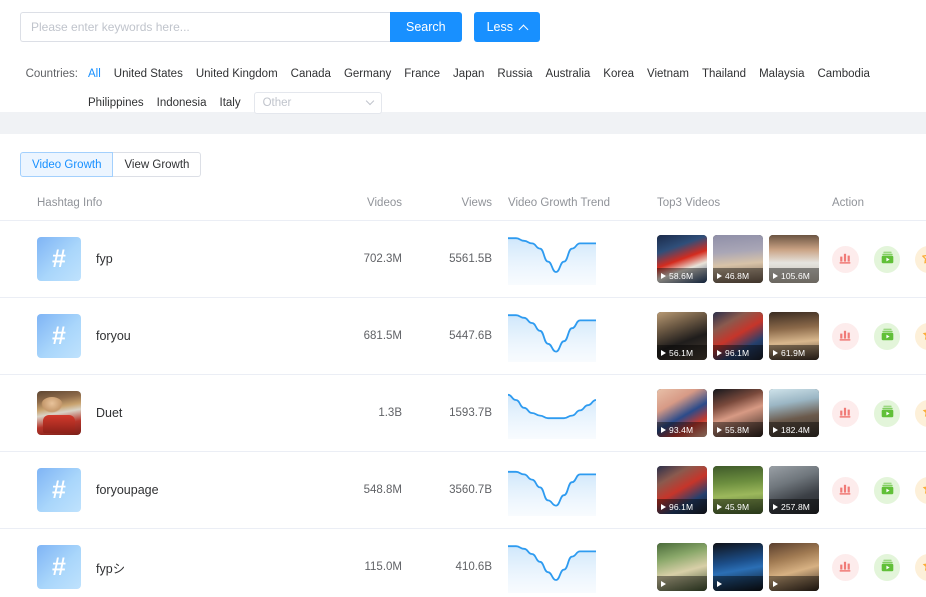 The image size is (926, 597). I want to click on video-thumbnail: 46.8M, so click(738, 259).